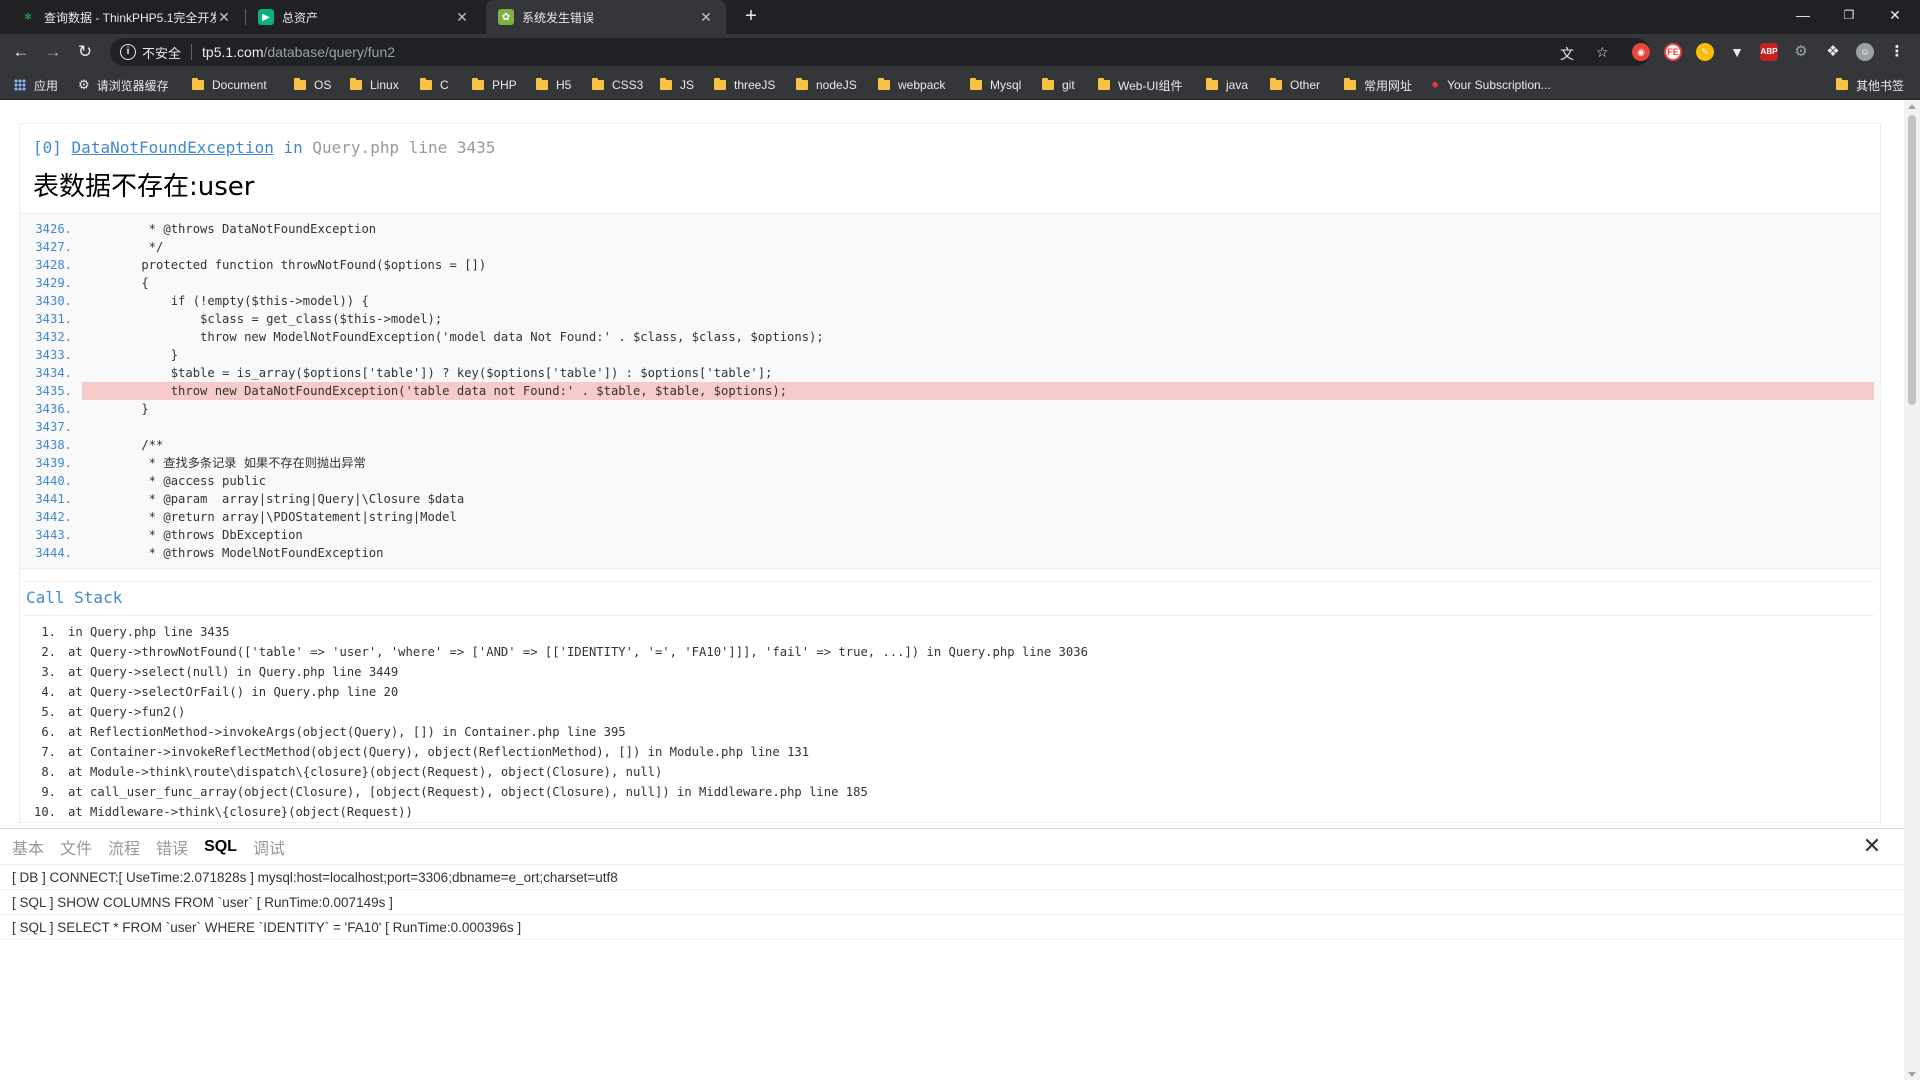 This screenshot has height=1080, width=1920. What do you see at coordinates (128, 52) in the screenshot?
I see `info-icon: i` at bounding box center [128, 52].